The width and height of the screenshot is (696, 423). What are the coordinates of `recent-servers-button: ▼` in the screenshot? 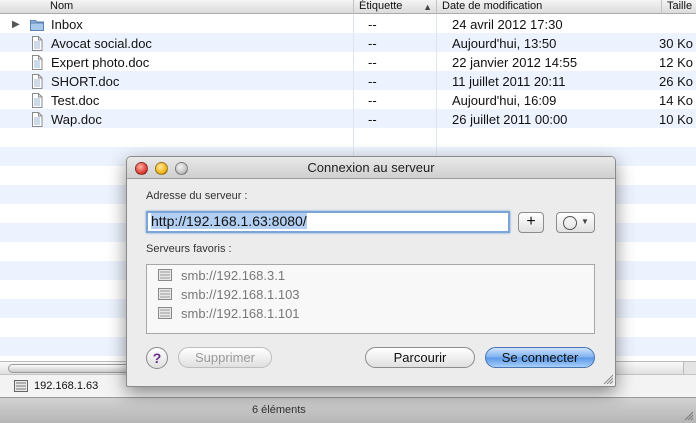 It's located at (575, 222).